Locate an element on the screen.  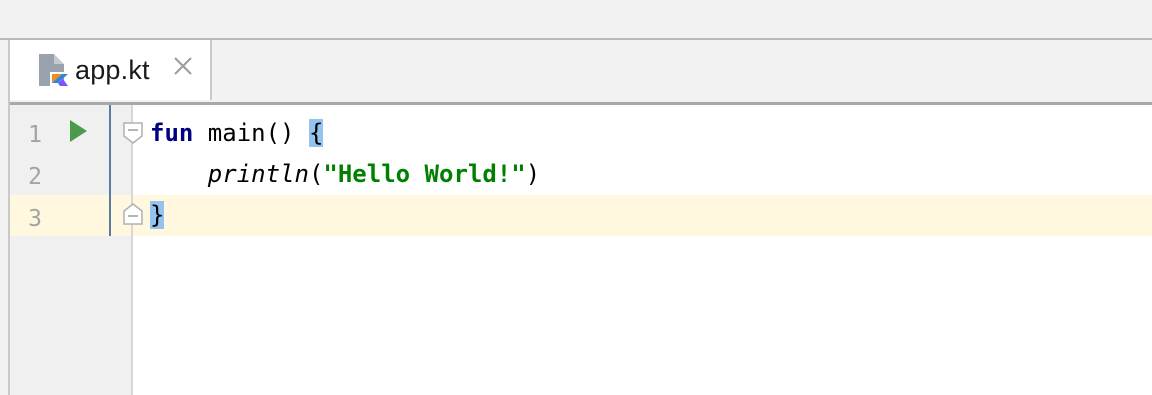
line-number: 2 is located at coordinates (35, 177).